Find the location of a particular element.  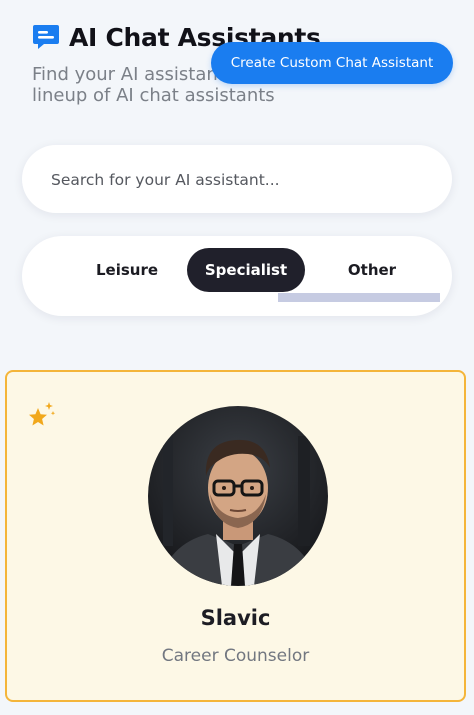

tab-other: Other is located at coordinates (372, 270).